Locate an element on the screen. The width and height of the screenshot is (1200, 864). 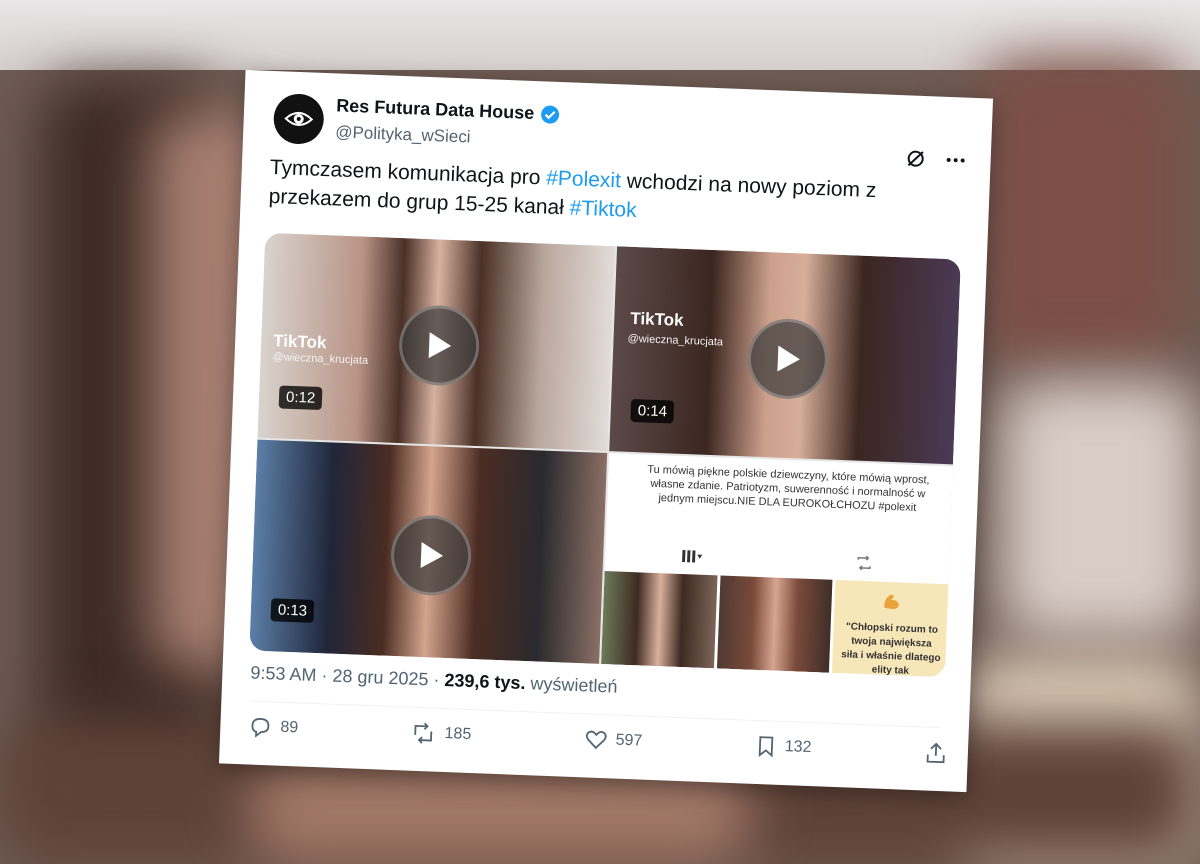
reply-button: 89 is located at coordinates (273, 727).